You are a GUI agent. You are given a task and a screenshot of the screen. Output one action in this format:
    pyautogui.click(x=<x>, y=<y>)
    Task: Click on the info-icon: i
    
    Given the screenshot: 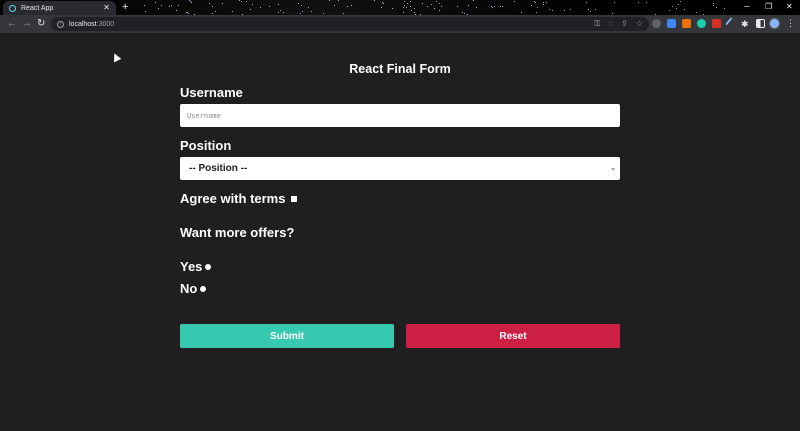 What is the action you would take?
    pyautogui.click(x=60, y=24)
    